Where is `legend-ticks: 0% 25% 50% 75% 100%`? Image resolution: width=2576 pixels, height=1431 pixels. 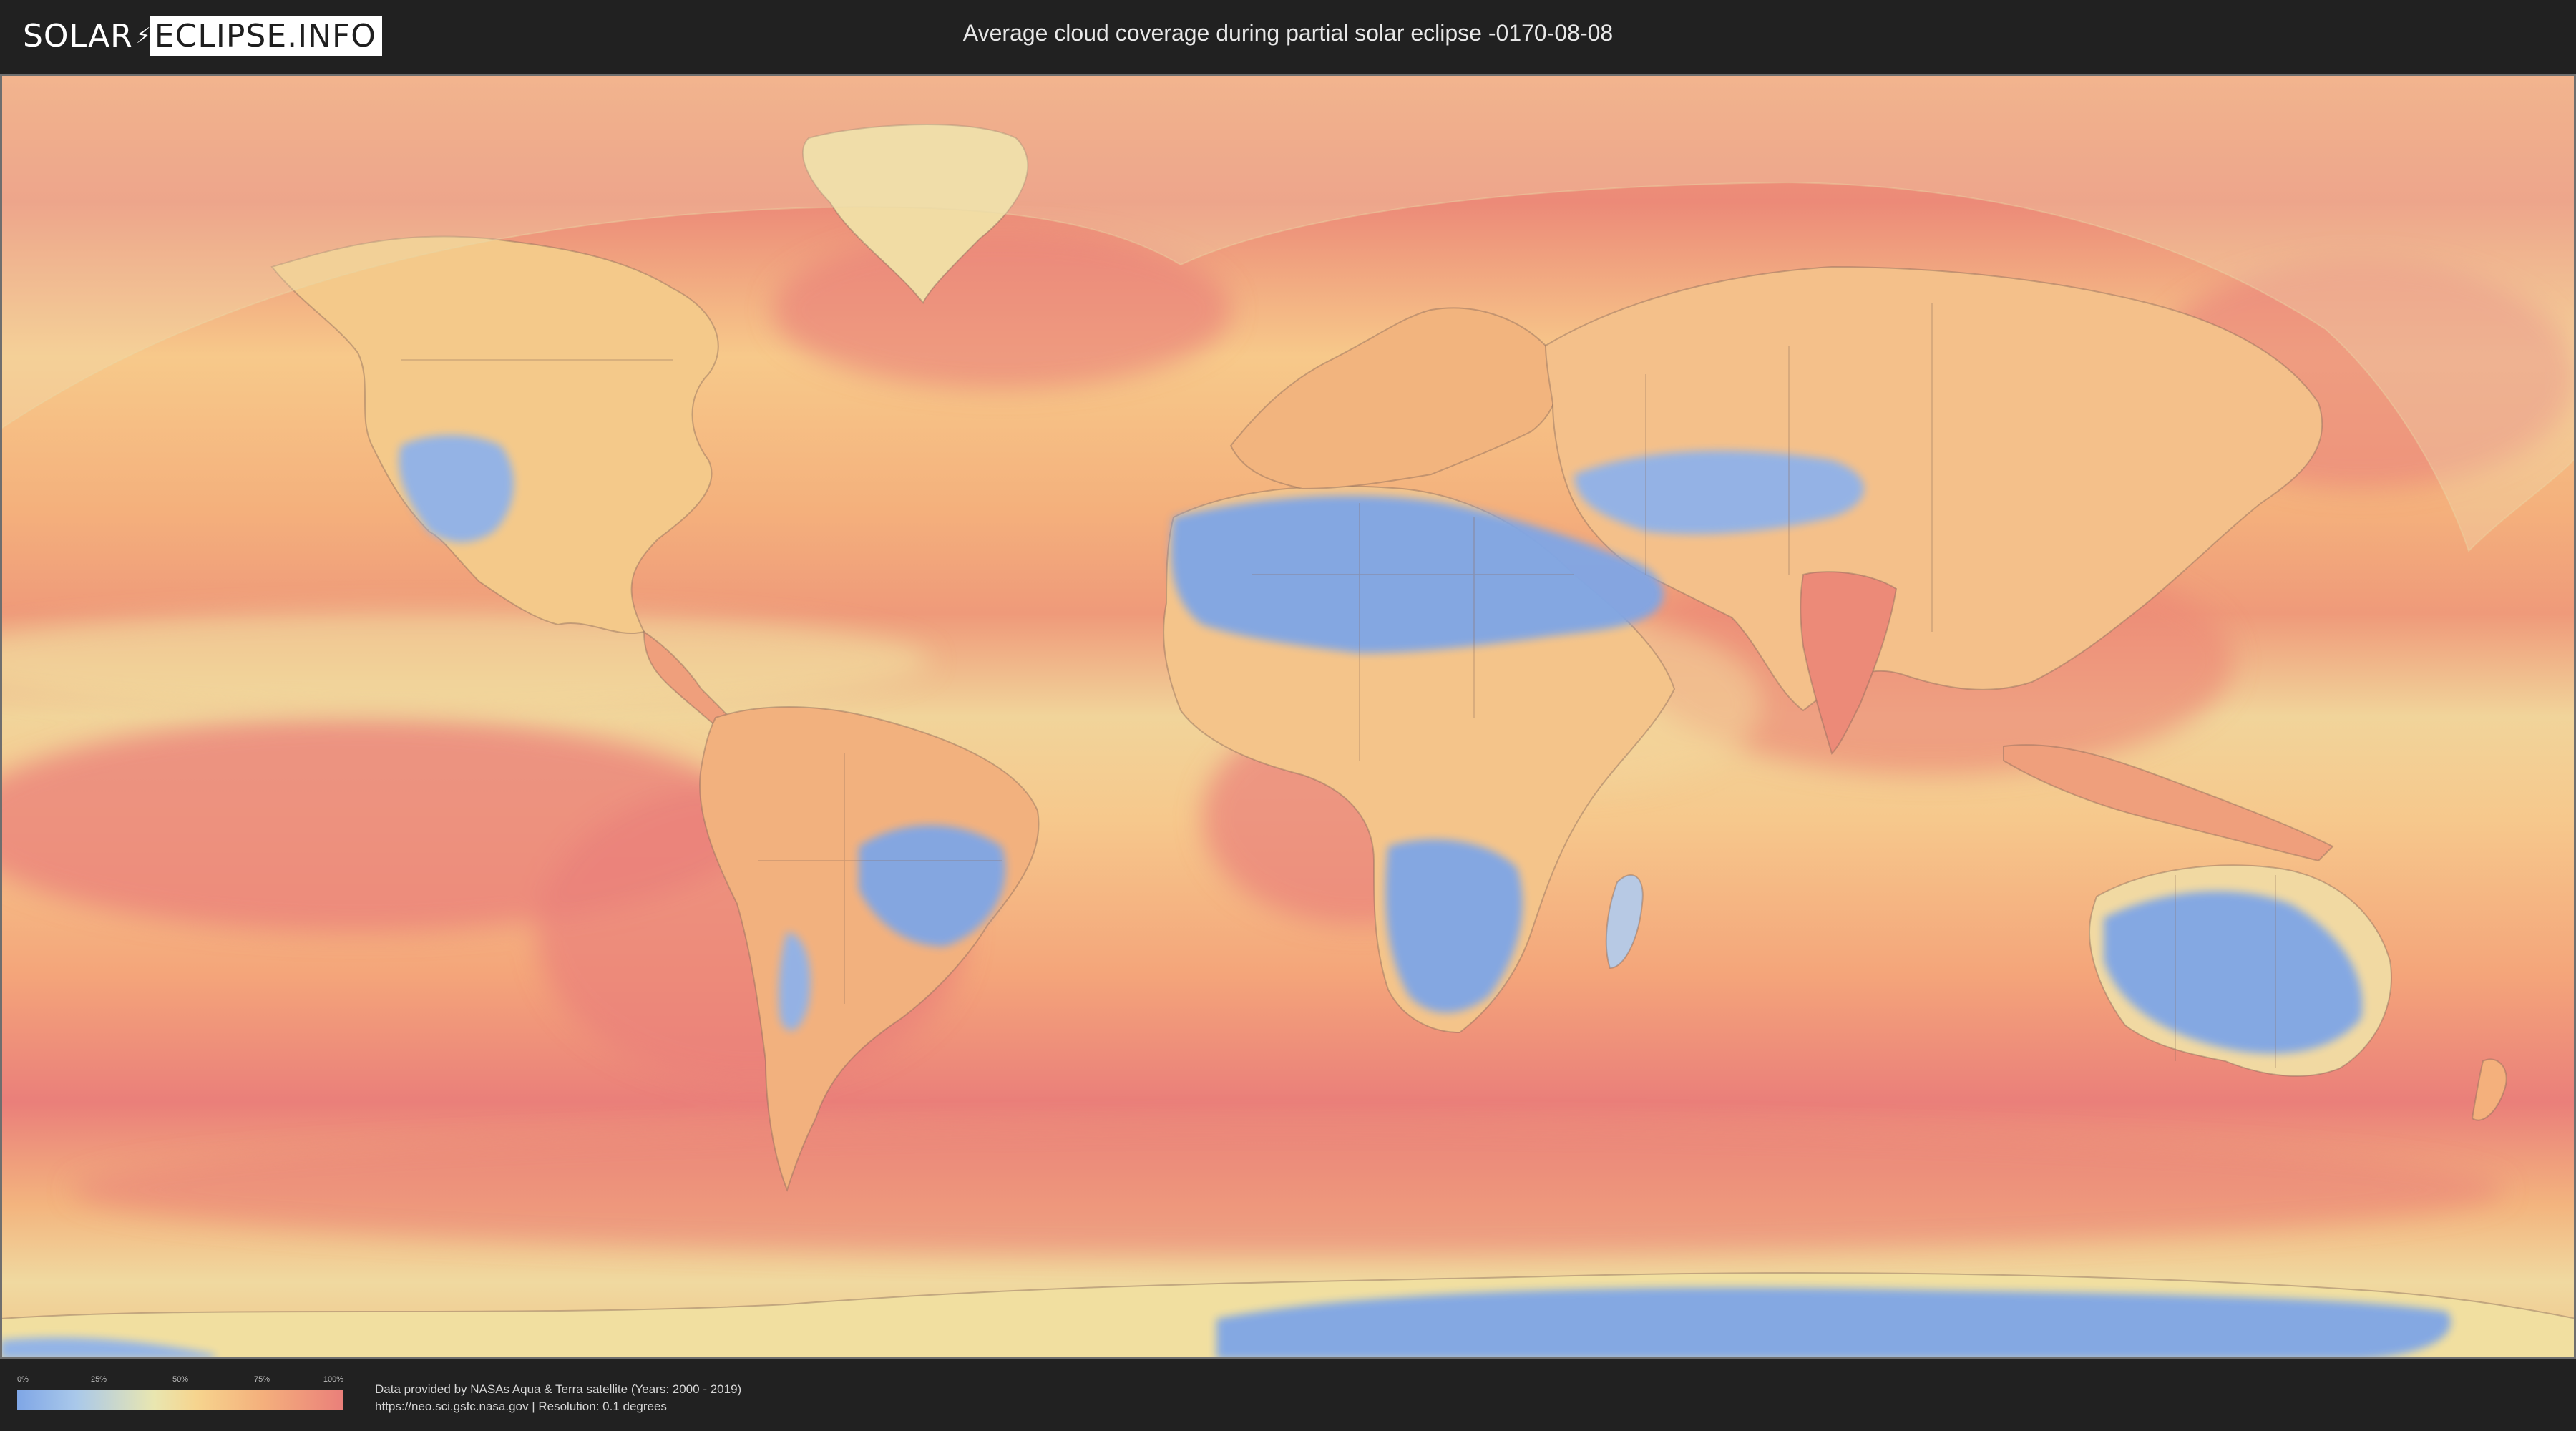 legend-ticks: 0% 25% 50% 75% 100% is located at coordinates (180, 1381).